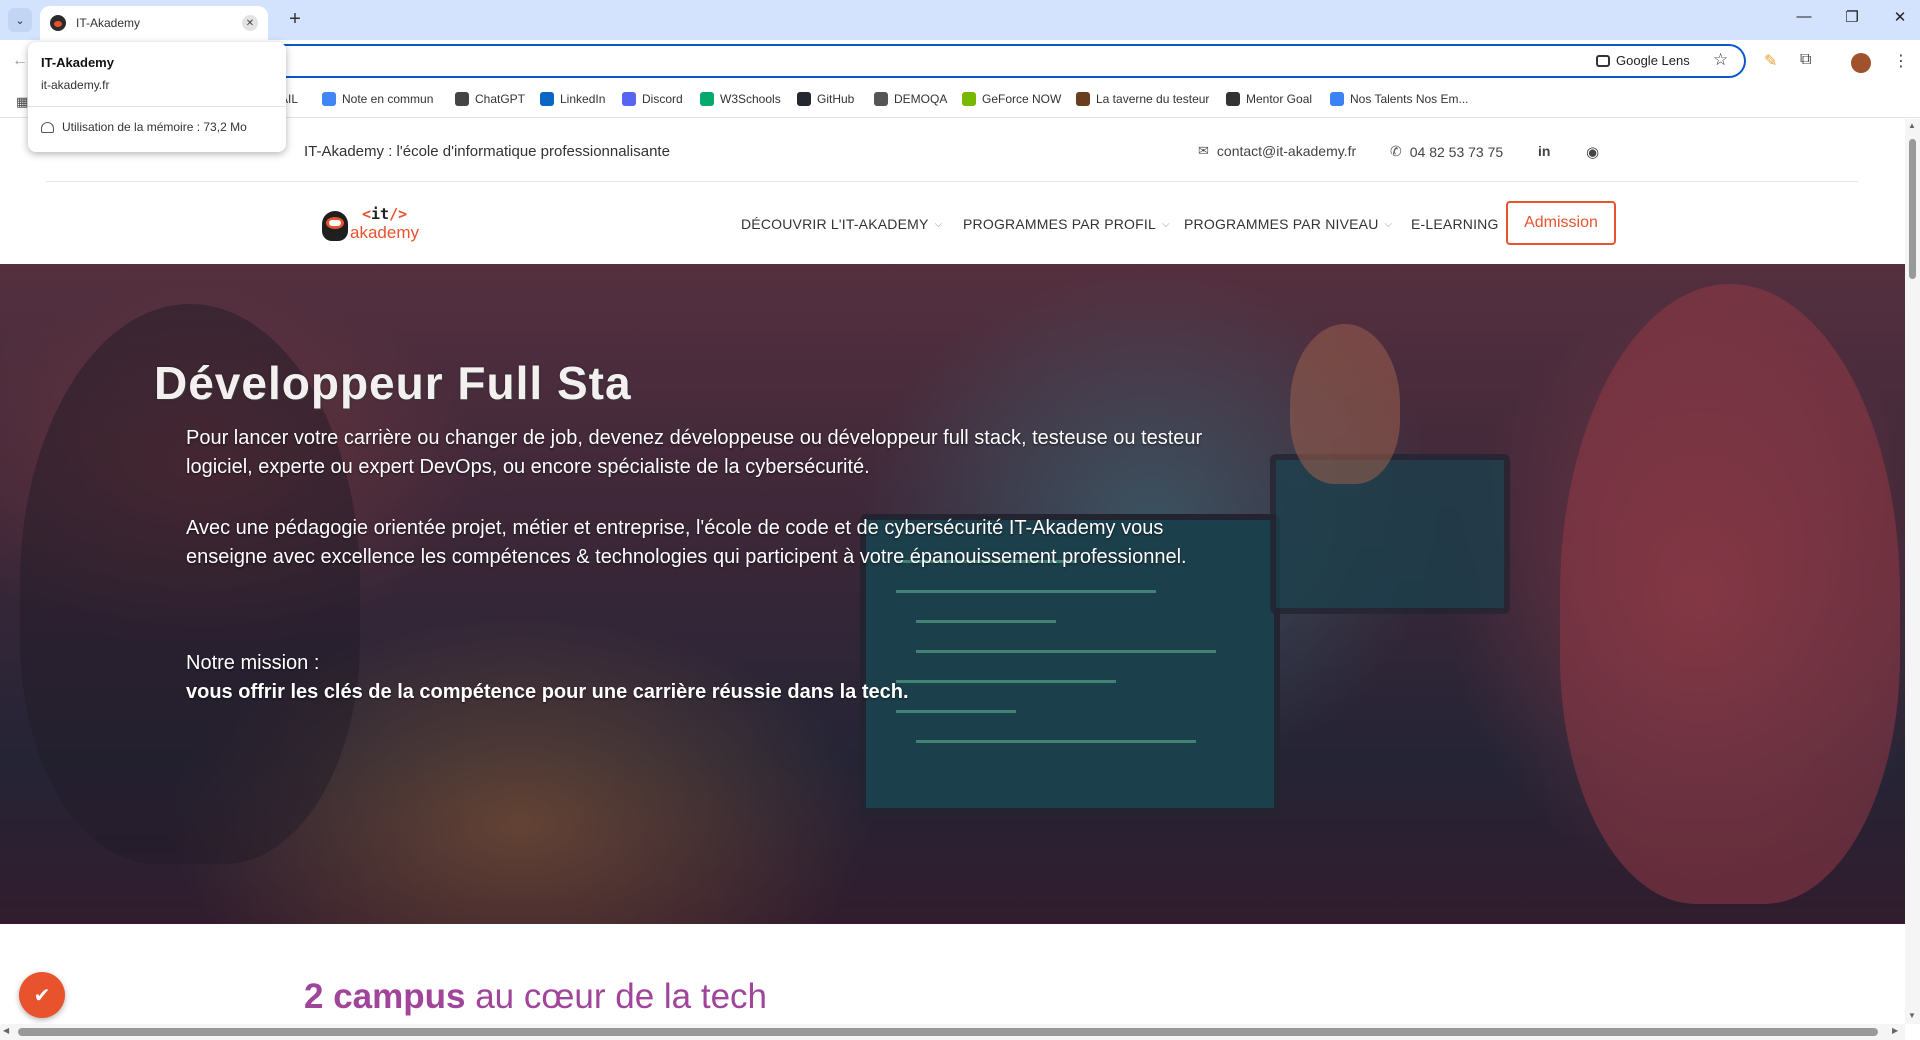 The image size is (1920, 1040). I want to click on bookmark-item: Discord, so click(652, 99).